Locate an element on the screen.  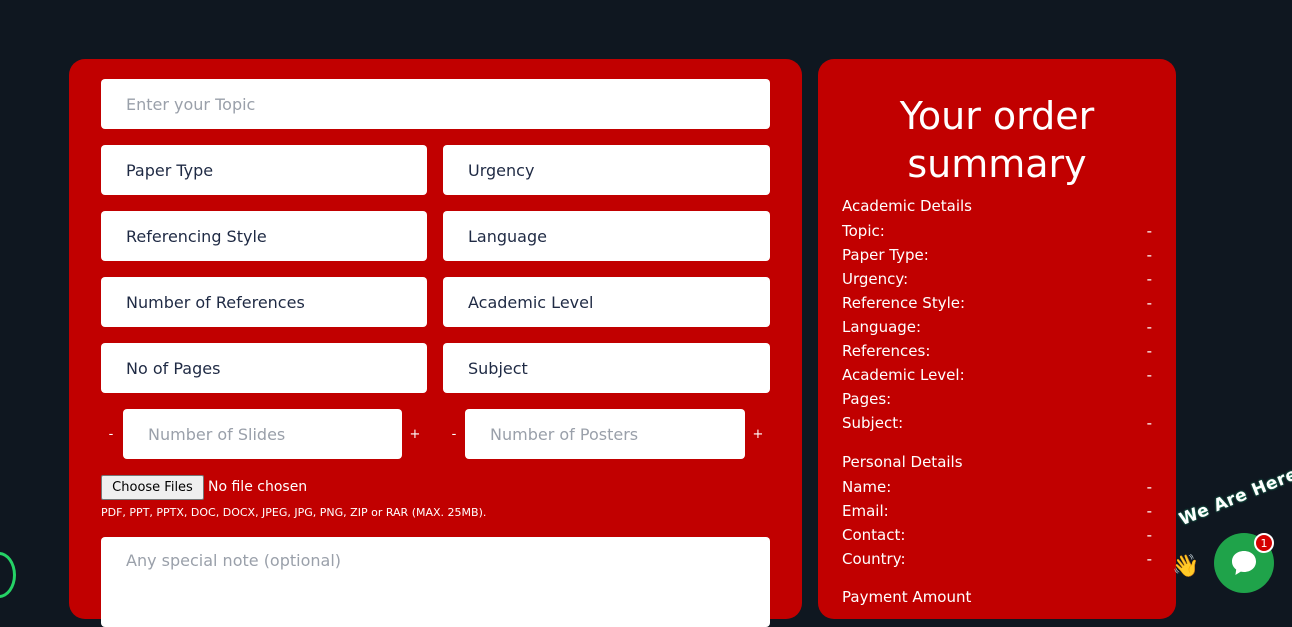
summary-row-topic: Topic: - is located at coordinates (997, 231).